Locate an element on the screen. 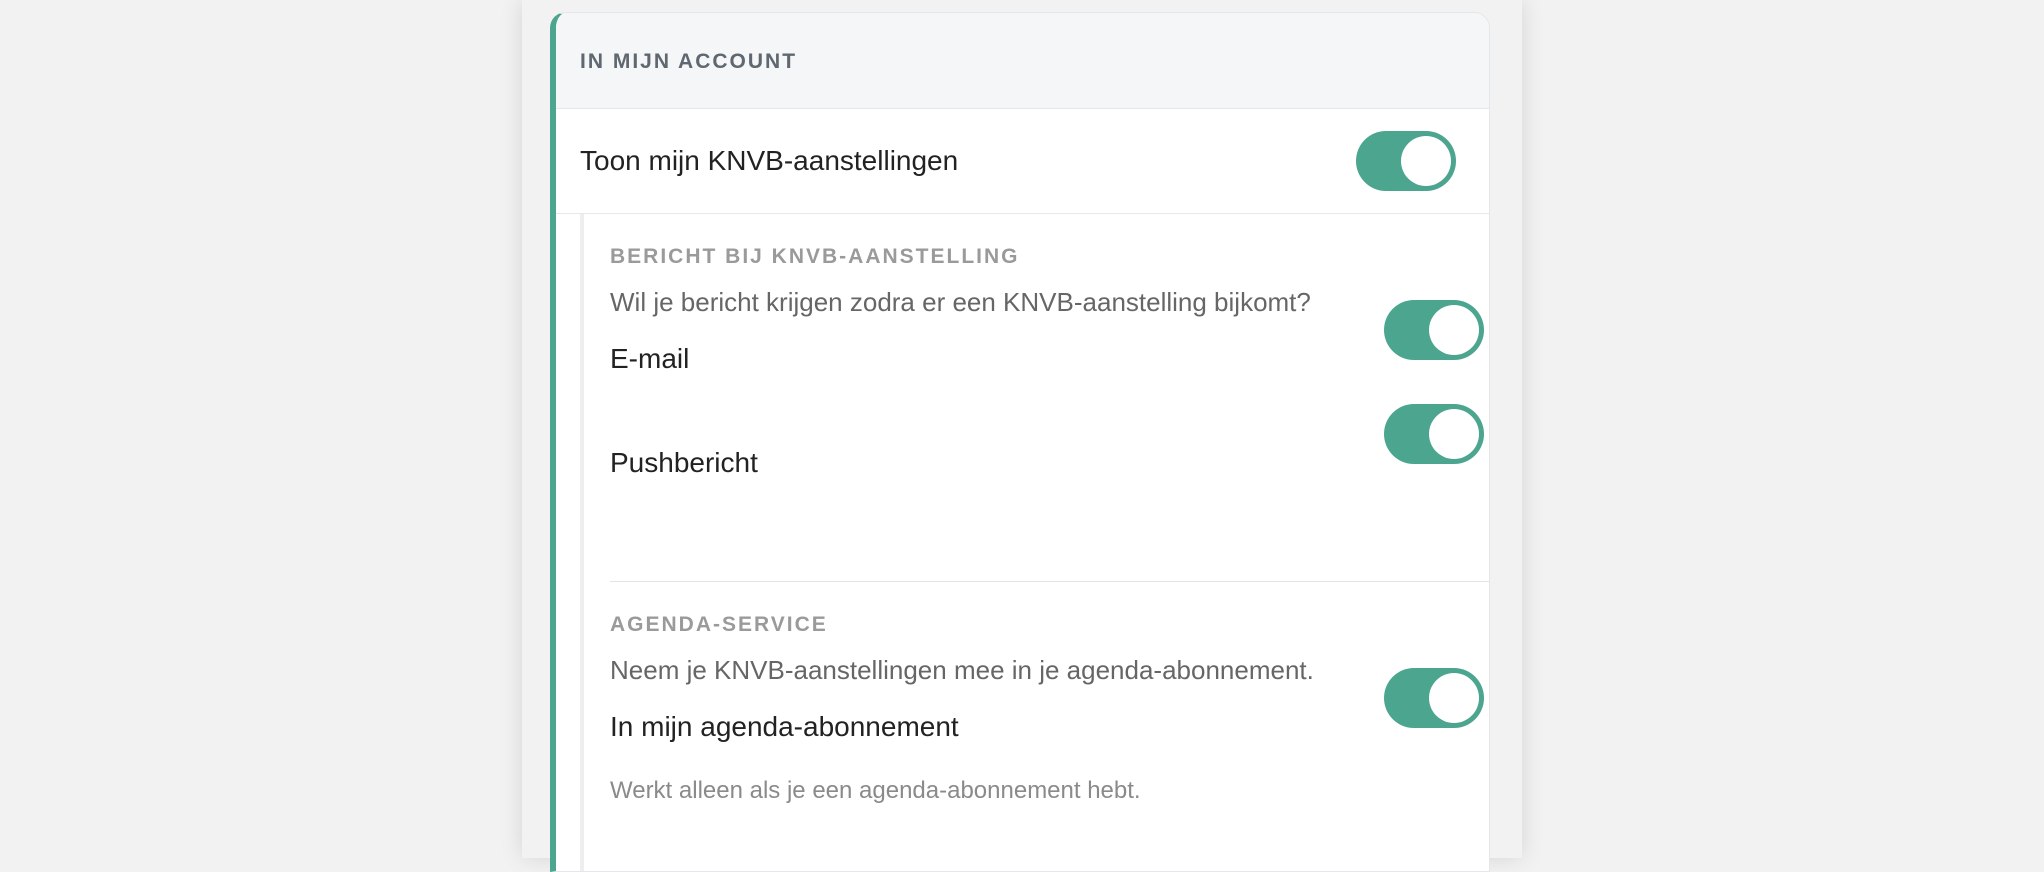 The height and width of the screenshot is (872, 2044). card-header: IN MIJN ACCOUNT is located at coordinates (1022, 61).